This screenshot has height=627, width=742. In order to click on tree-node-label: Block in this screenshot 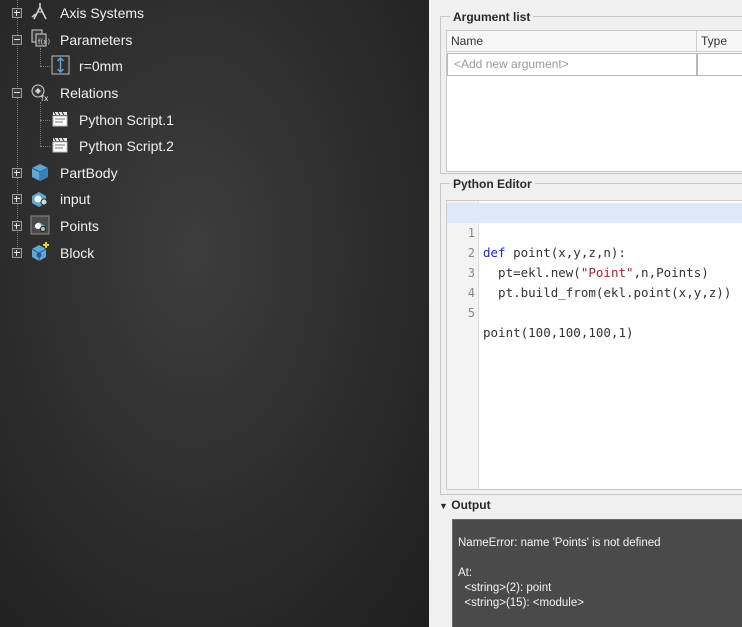, I will do `click(77, 253)`.